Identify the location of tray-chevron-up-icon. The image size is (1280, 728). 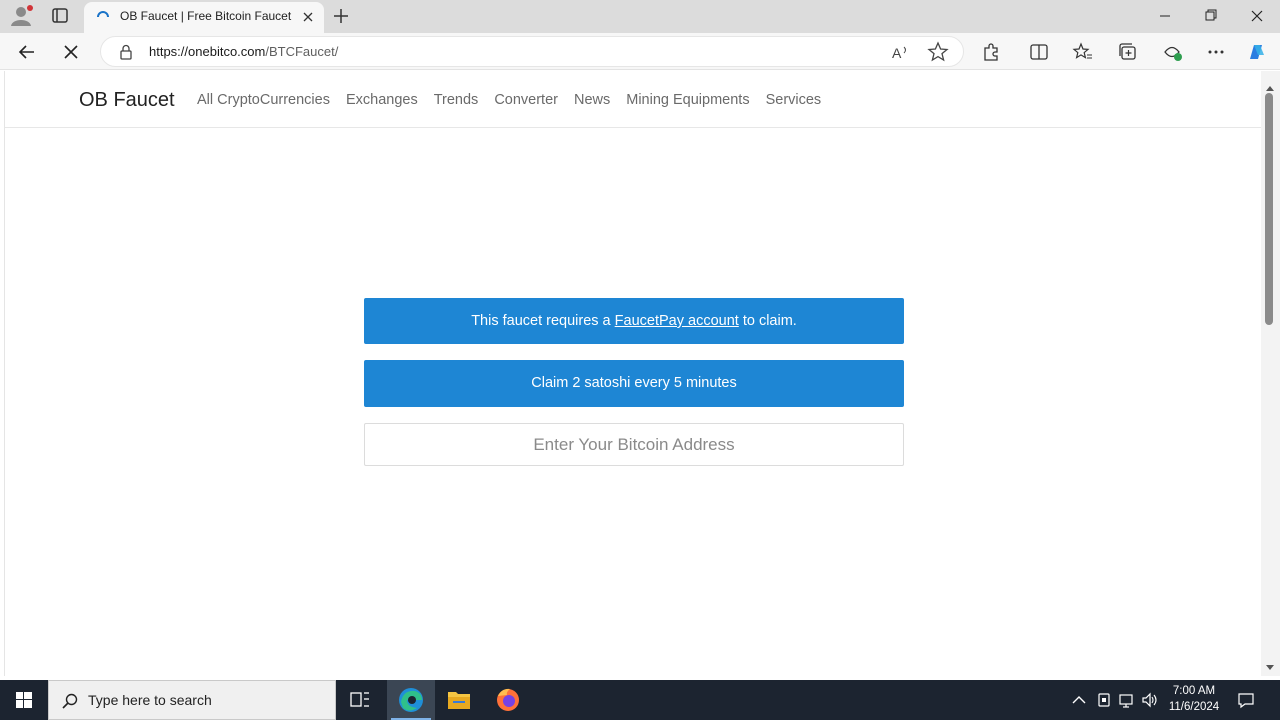
(1079, 700).